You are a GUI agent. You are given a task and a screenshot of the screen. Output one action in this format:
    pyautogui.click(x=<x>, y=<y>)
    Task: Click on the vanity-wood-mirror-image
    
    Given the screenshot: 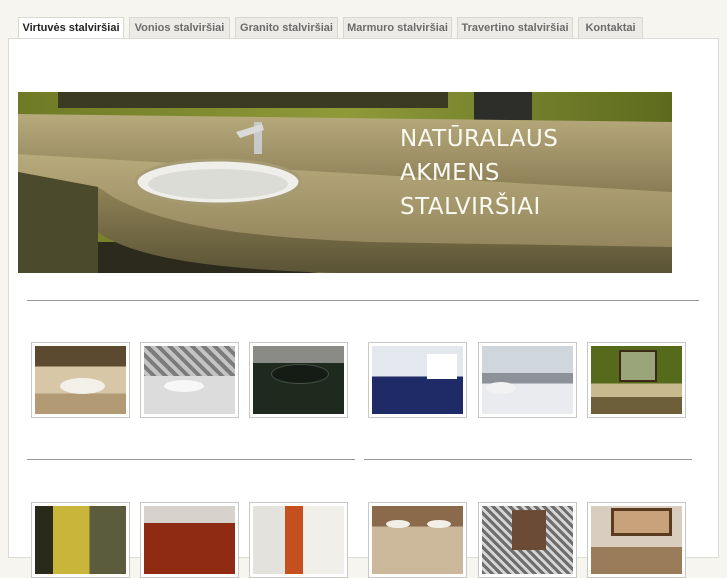 What is the action you would take?
    pyautogui.click(x=636, y=540)
    